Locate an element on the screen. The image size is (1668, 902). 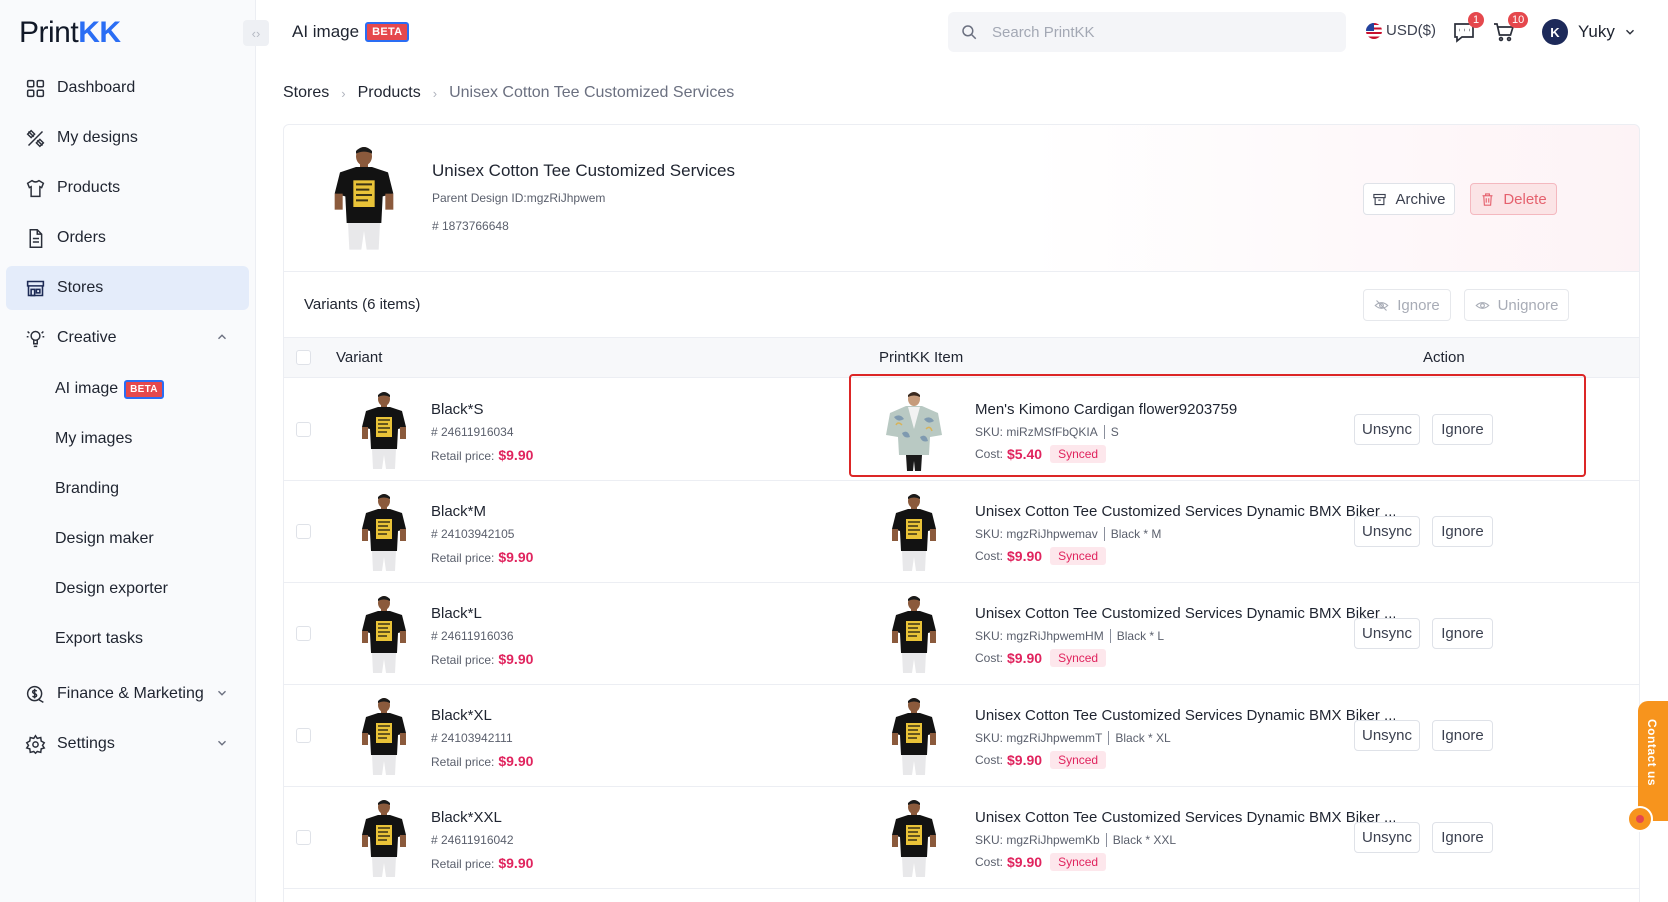
sidebar-item-my-designs: My designs is located at coordinates (127, 138).